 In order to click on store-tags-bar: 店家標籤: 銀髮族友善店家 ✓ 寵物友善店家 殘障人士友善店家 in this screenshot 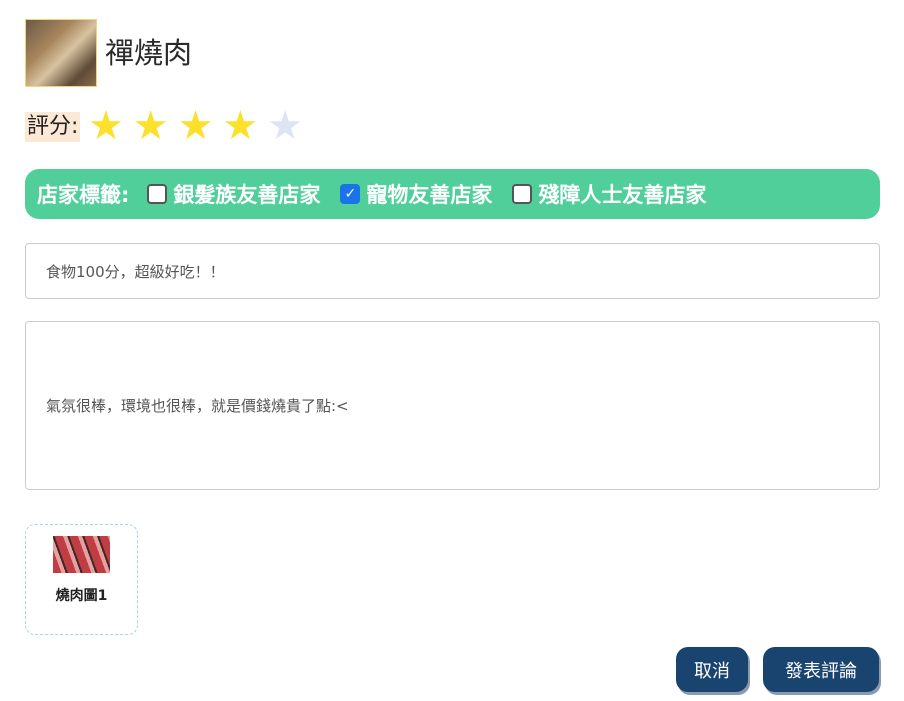, I will do `click(452, 194)`.